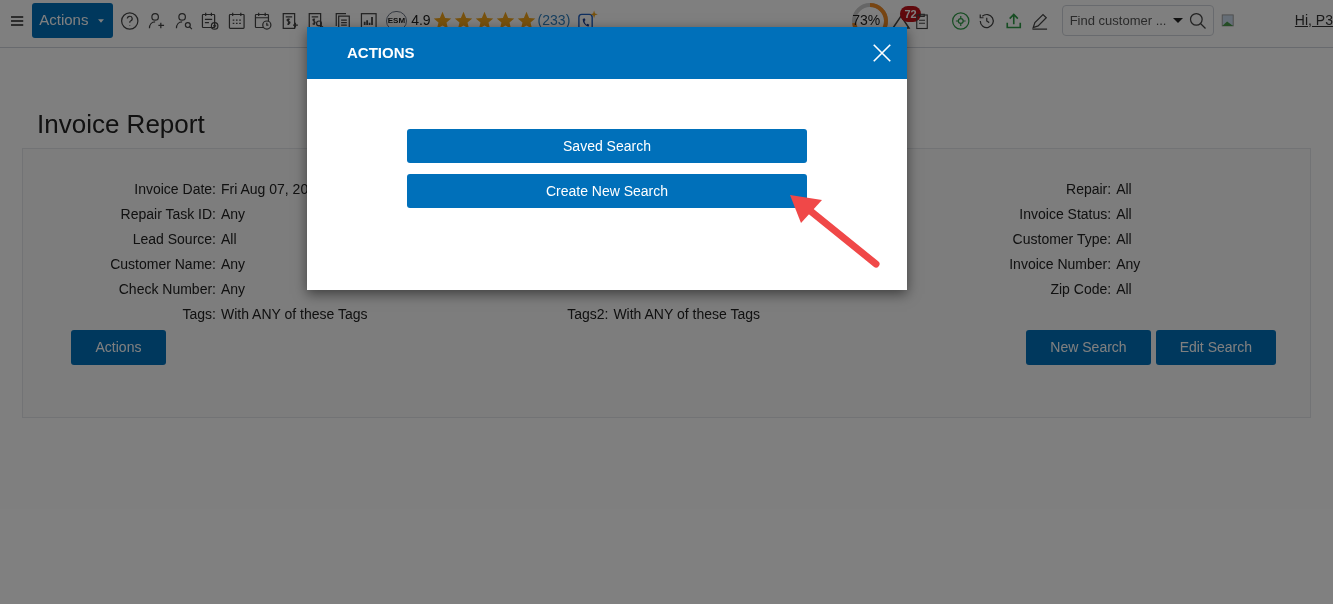 This screenshot has width=1333, height=604. Describe the element at coordinates (1228, 20) in the screenshot. I see `broken-image-icon` at that location.